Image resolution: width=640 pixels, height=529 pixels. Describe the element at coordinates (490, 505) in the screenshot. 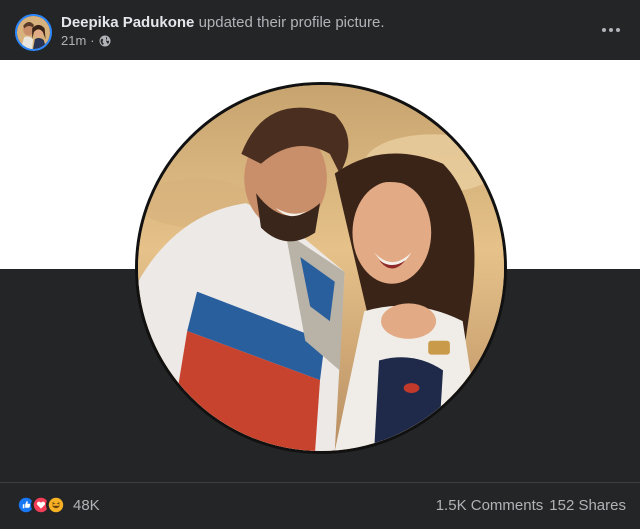

I see `comments-count-link: 1.5K Comments` at that location.